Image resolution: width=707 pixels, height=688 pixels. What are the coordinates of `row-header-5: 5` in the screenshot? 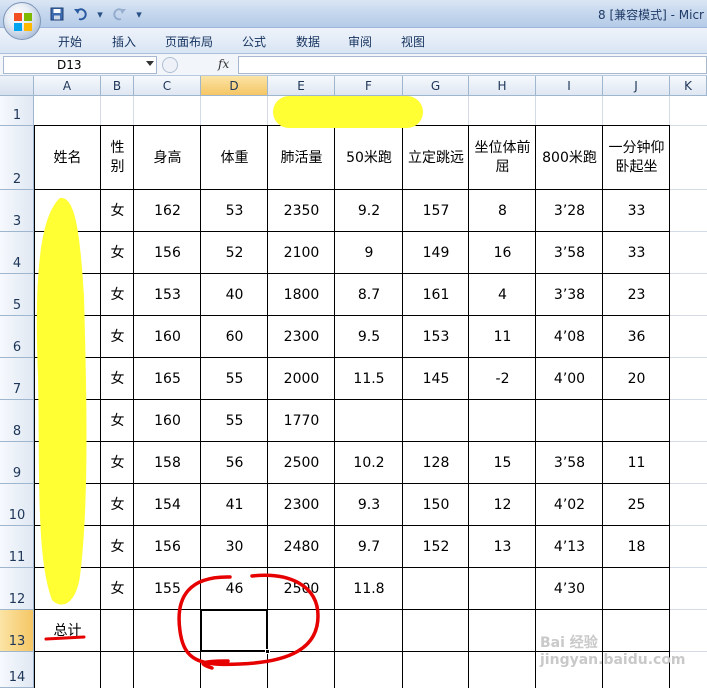 It's located at (17, 295).